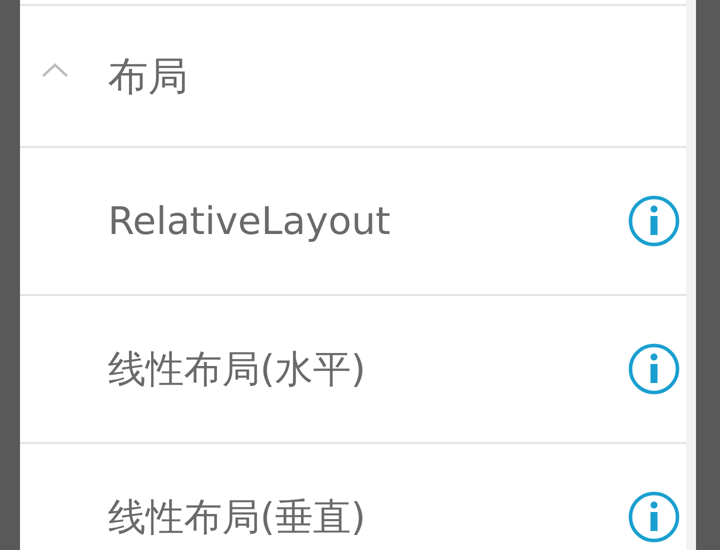 The width and height of the screenshot is (720, 550). Describe the element at coordinates (237, 517) in the screenshot. I see `item-label: 线性布局(垂直)` at that location.